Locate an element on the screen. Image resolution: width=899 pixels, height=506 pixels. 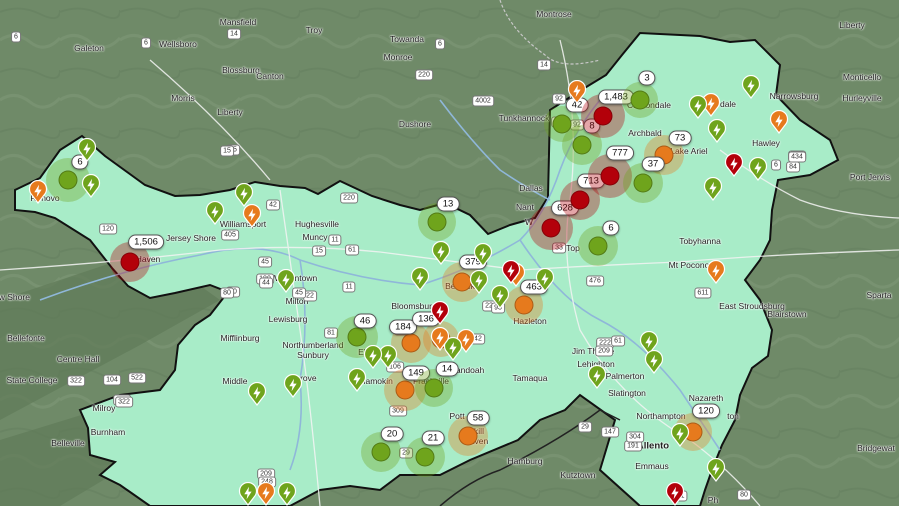
place-label-blossburg: Blossburg is located at coordinates (241, 70).